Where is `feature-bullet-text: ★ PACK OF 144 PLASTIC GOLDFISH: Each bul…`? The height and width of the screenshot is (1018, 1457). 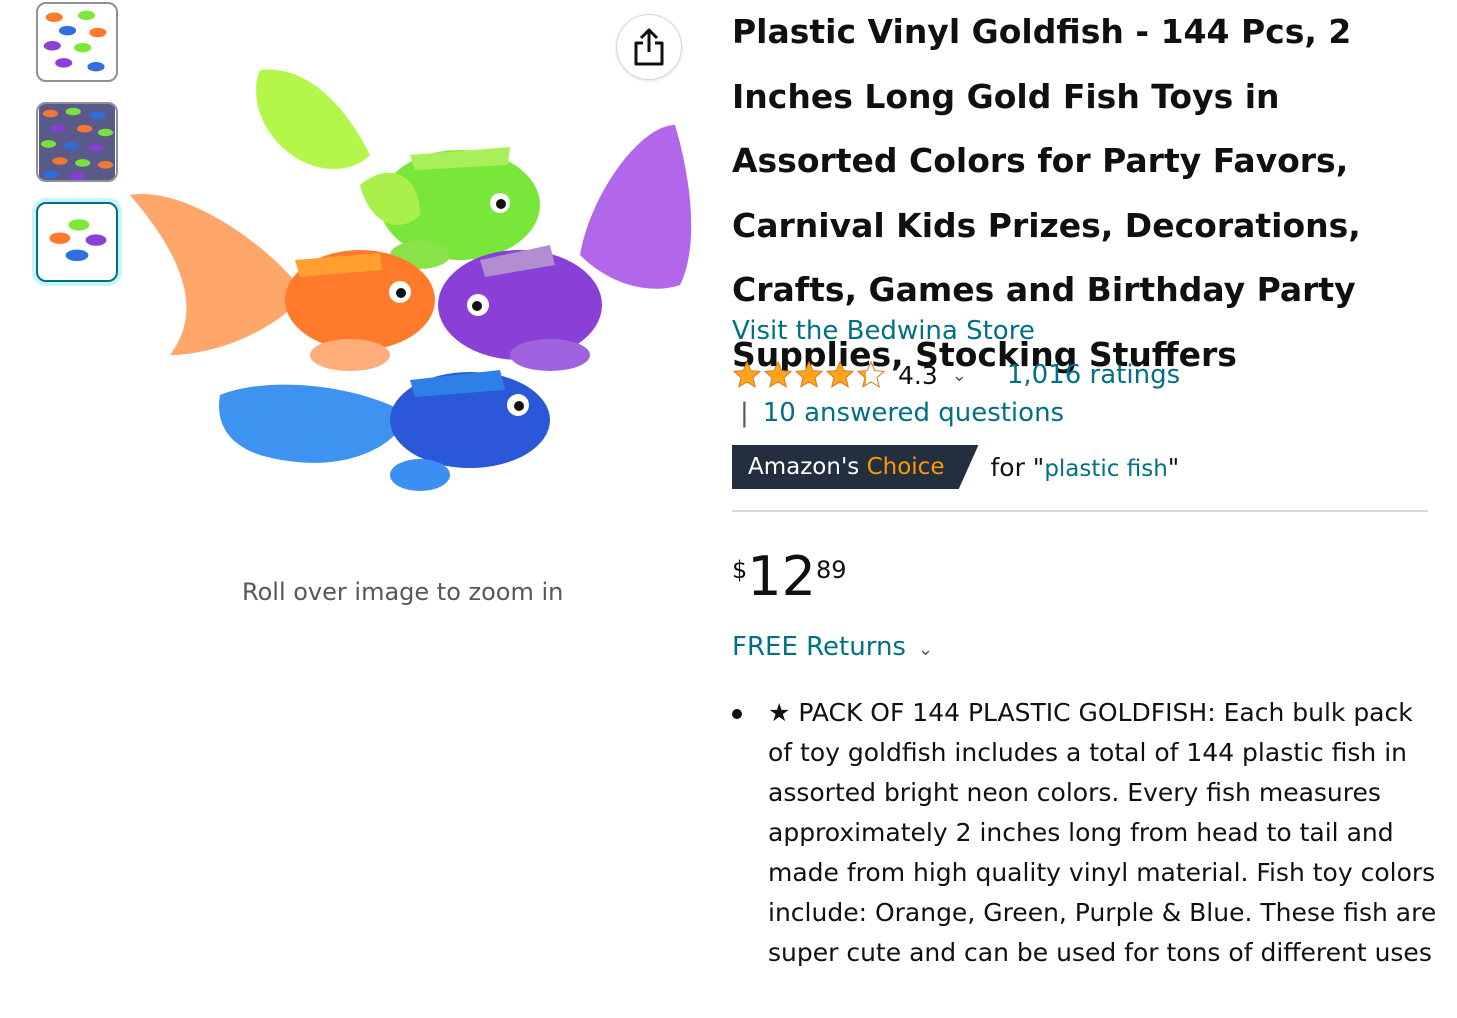
feature-bullet-text: ★ PACK OF 144 PLASTIC GOLDFISH: Each bul… is located at coordinates (1102, 832).